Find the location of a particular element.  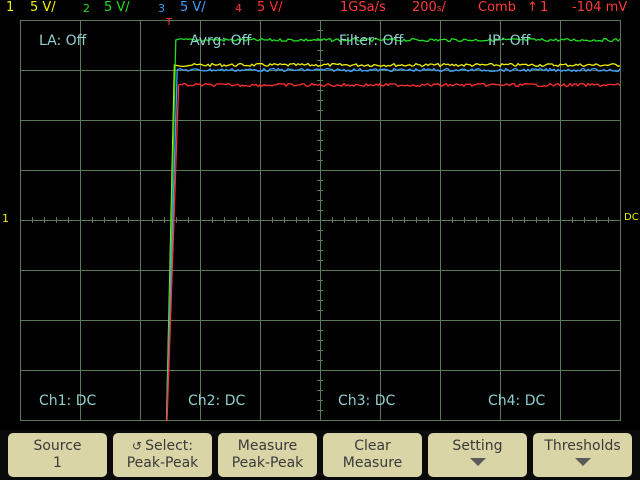

avrg-status: Avrg: Off is located at coordinates (221, 41).